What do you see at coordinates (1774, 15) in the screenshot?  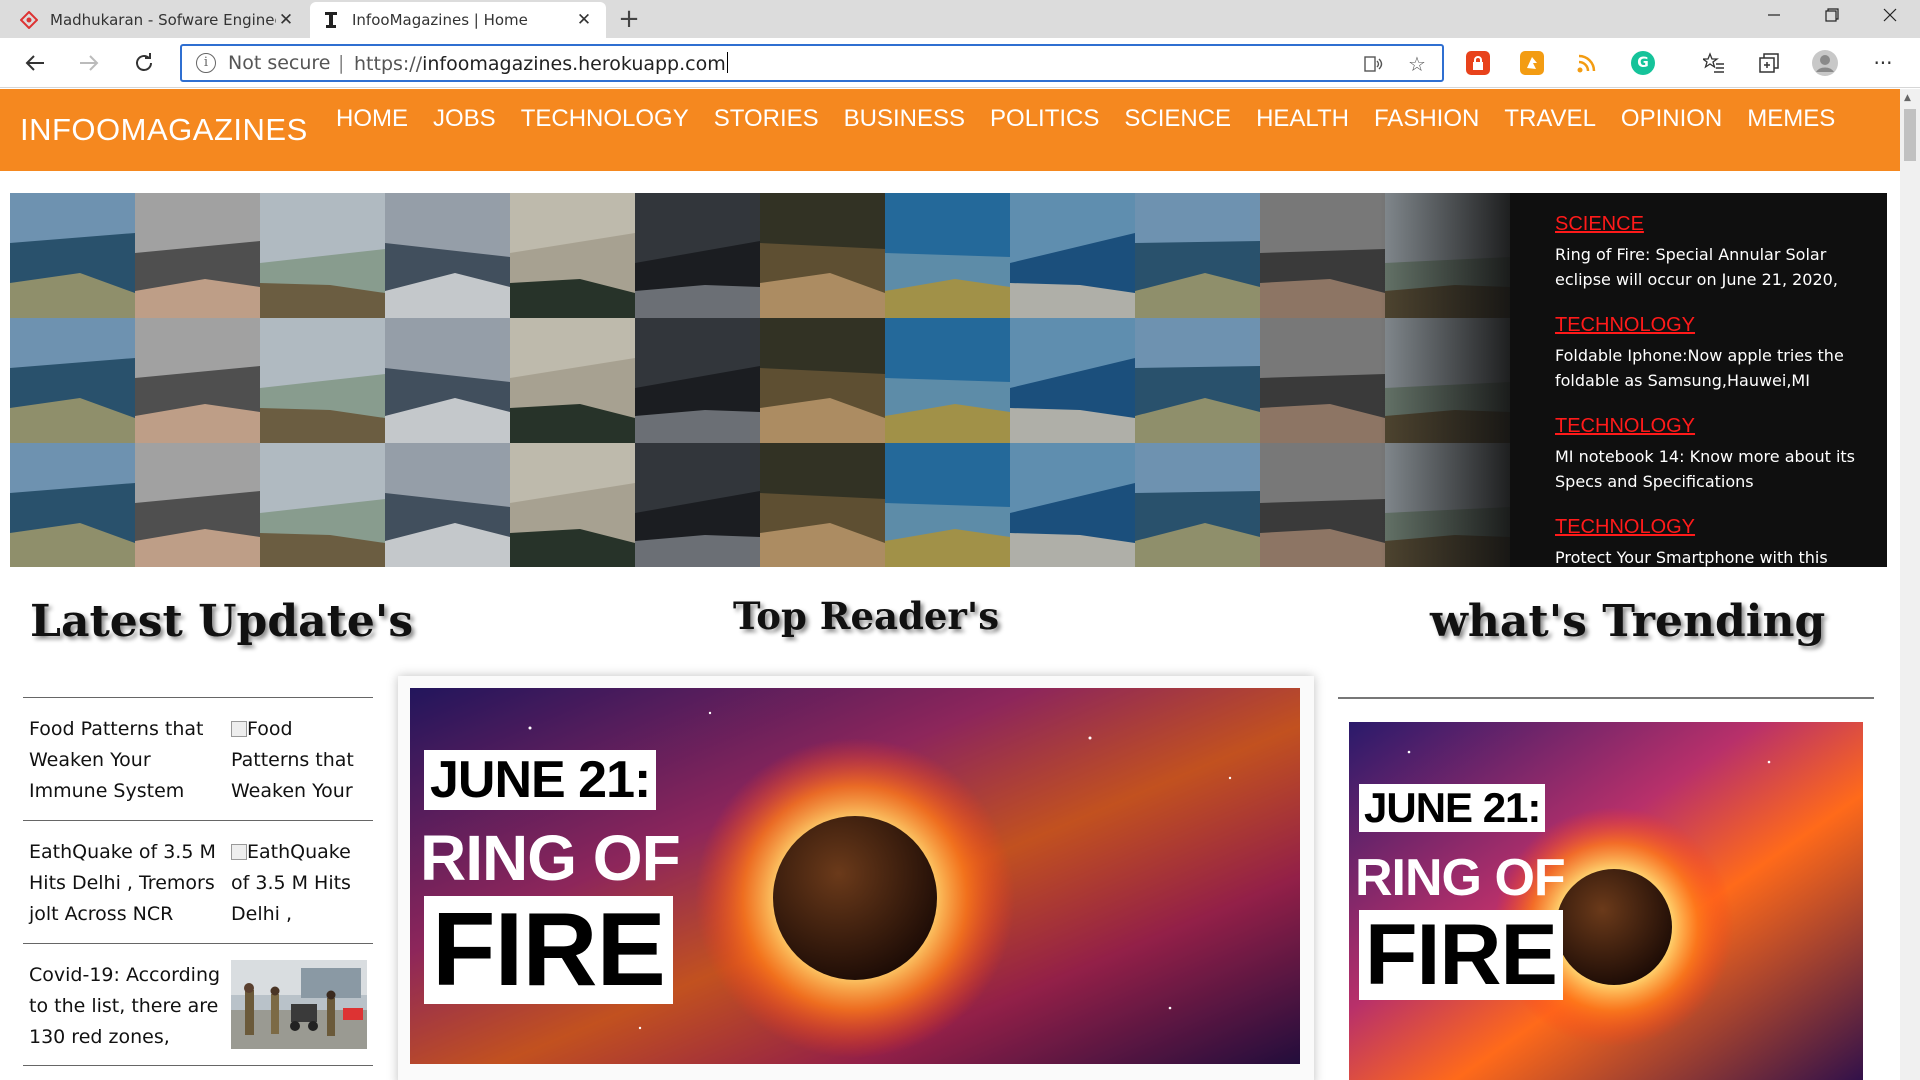 I see `minimize-button` at bounding box center [1774, 15].